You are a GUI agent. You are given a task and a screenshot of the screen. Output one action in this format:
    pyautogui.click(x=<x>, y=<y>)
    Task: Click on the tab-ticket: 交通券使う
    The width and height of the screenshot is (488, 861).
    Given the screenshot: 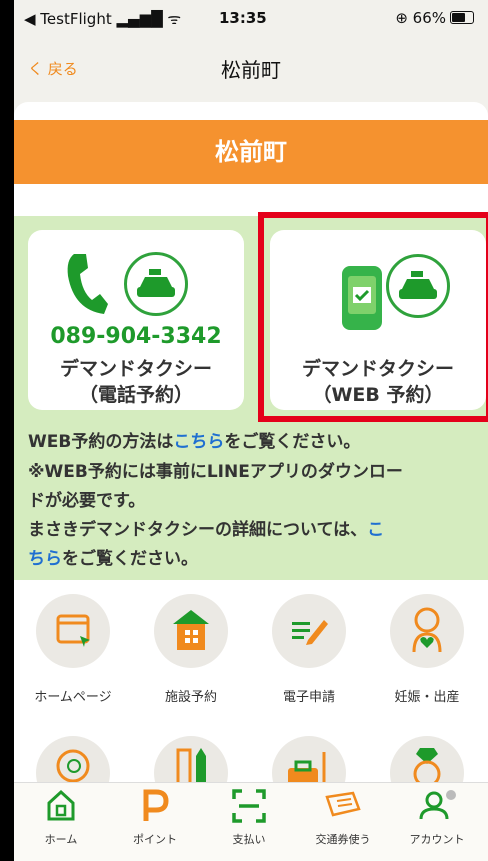 What is the action you would take?
    pyautogui.click(x=343, y=818)
    